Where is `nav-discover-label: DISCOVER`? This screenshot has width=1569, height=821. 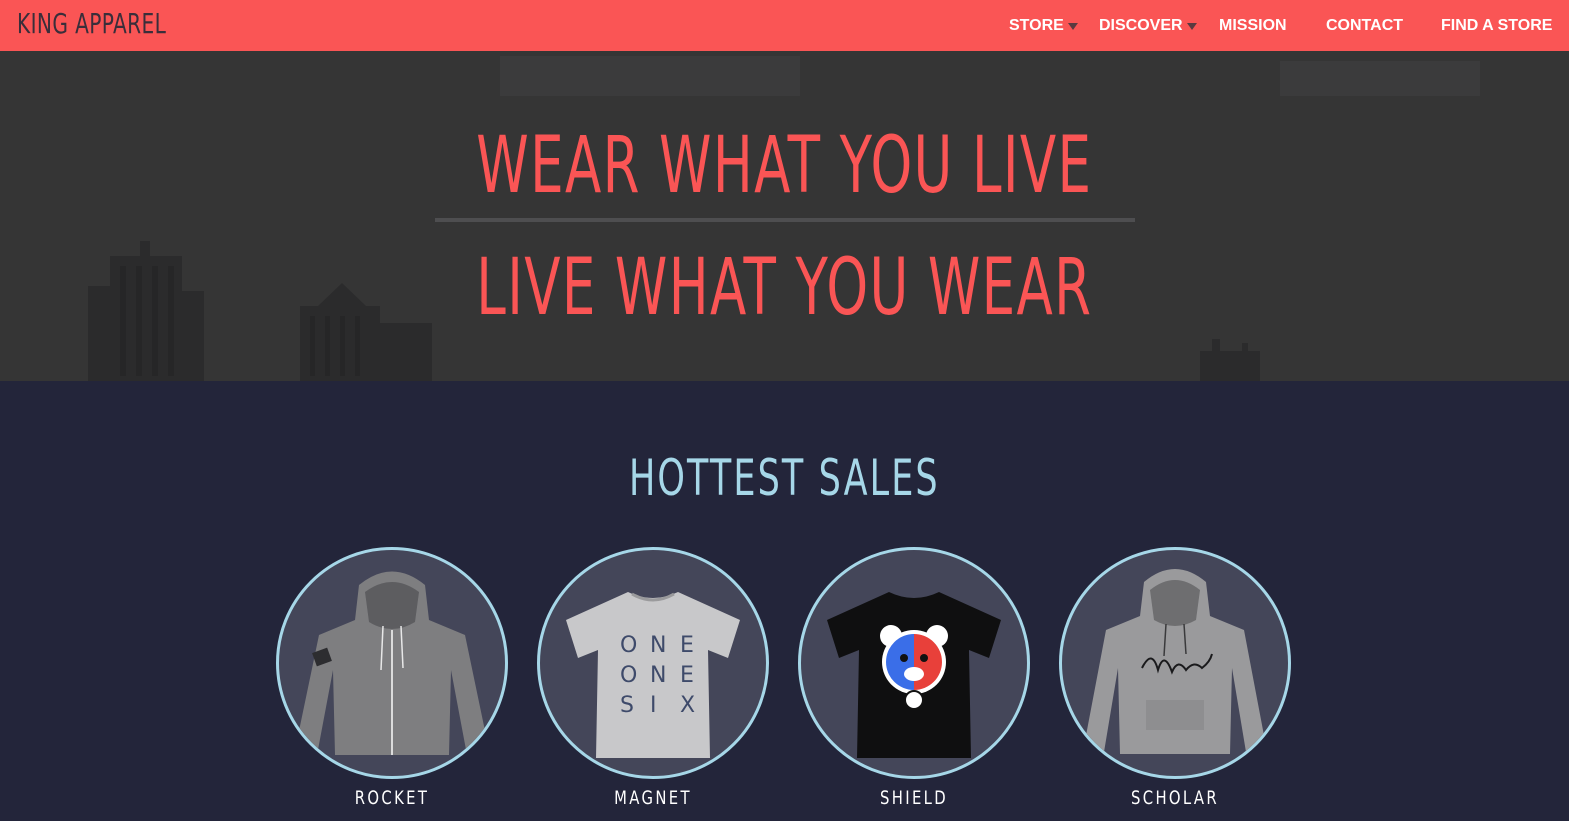 nav-discover-label: DISCOVER is located at coordinates (1141, 25).